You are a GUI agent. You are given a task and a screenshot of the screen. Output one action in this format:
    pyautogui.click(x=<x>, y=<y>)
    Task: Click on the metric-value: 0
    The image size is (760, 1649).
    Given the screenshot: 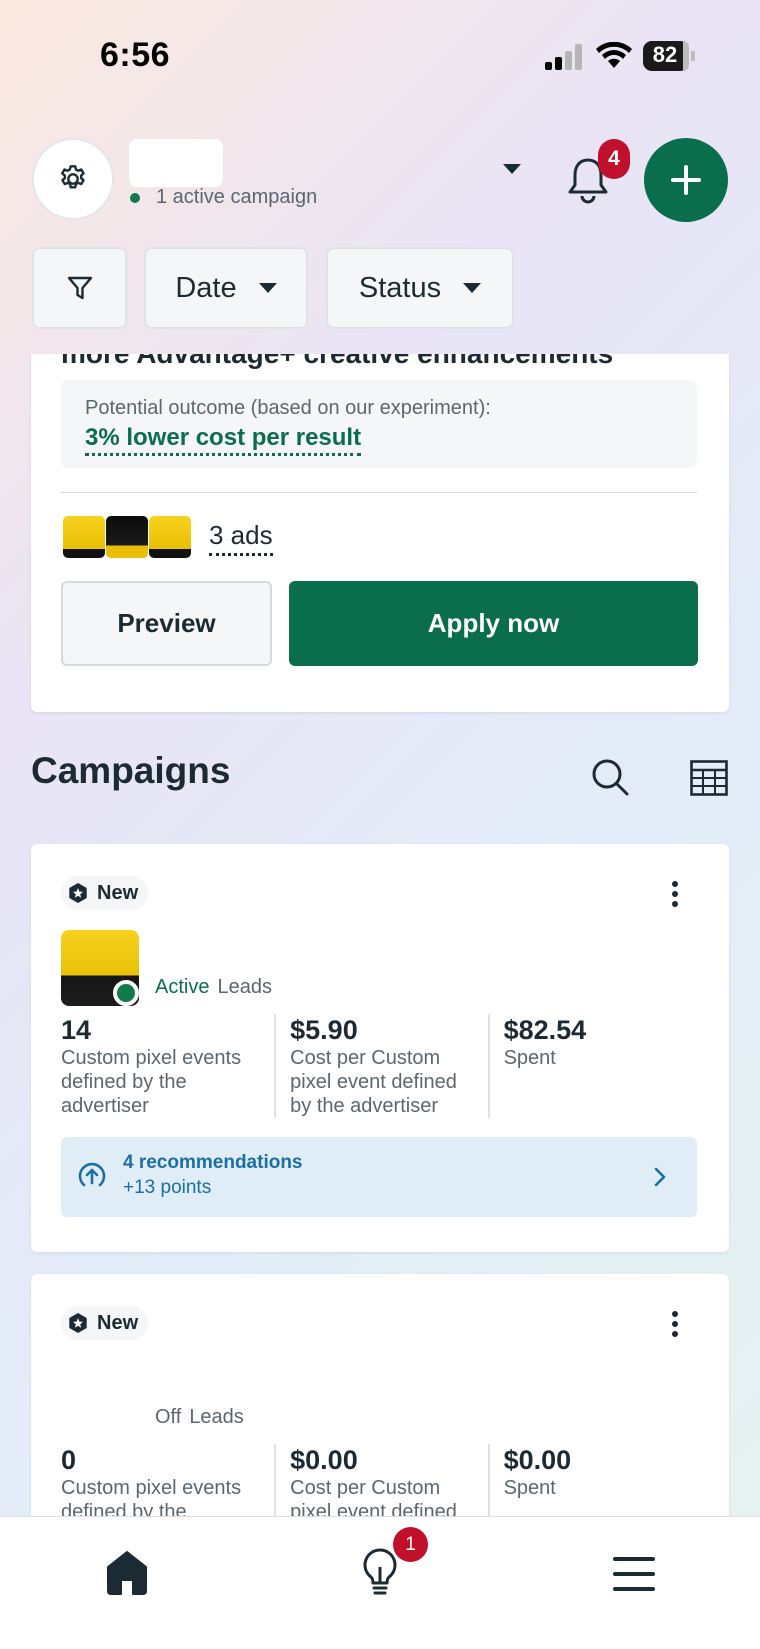 What is the action you would take?
    pyautogui.click(x=69, y=1460)
    